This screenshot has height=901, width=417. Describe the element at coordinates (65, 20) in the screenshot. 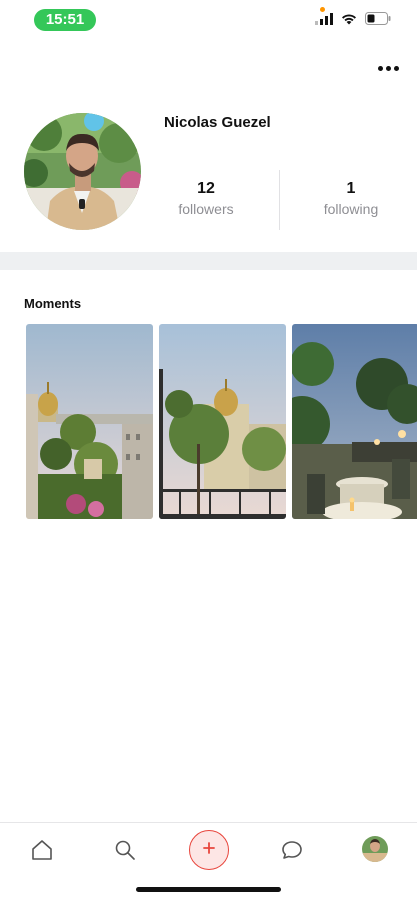

I see `status-time: 15:51` at that location.